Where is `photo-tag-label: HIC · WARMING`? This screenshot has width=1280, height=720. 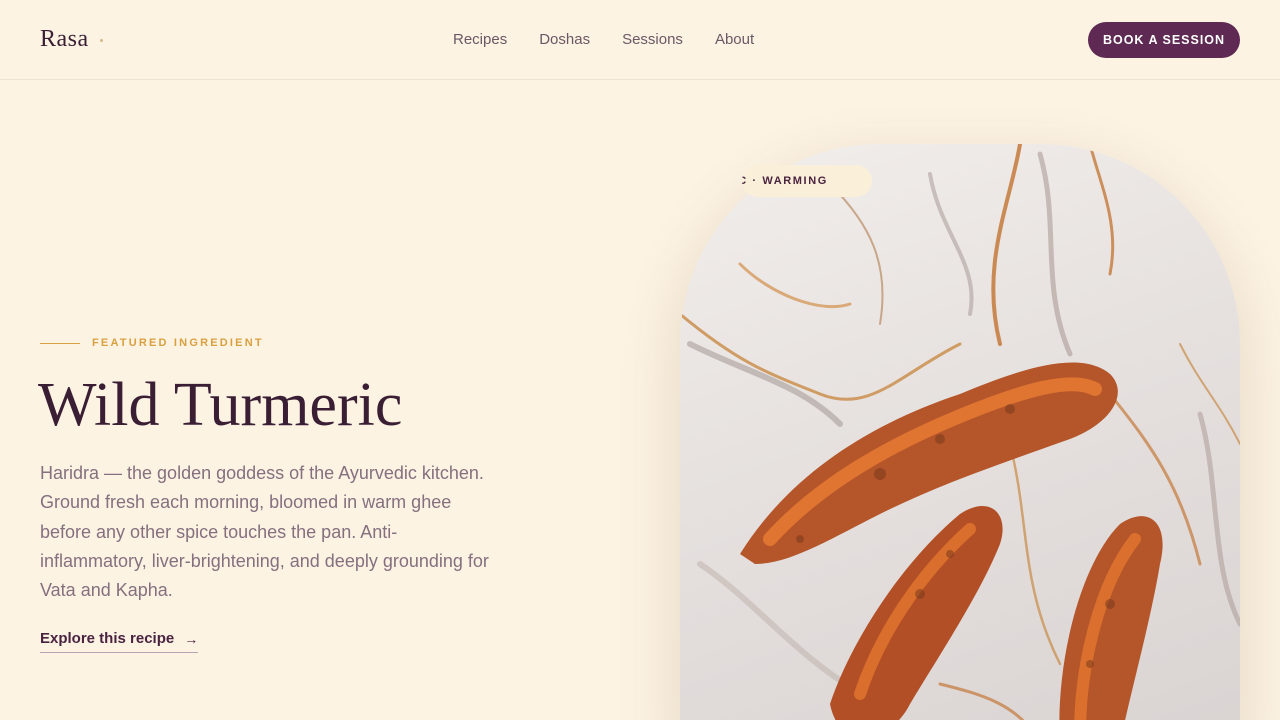 photo-tag-label: HIC · WARMING is located at coordinates (785, 181).